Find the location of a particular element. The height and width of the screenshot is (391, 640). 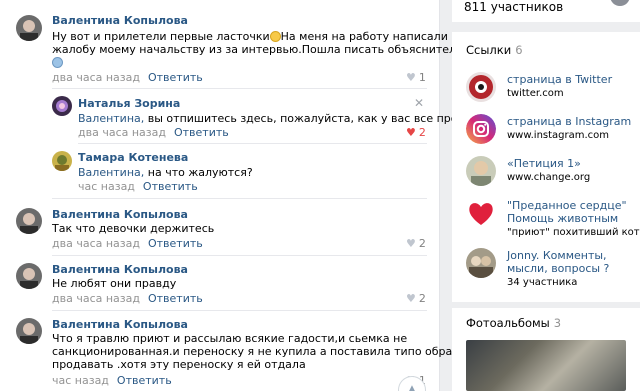

members-count: 811 участников is located at coordinates (513, 7).